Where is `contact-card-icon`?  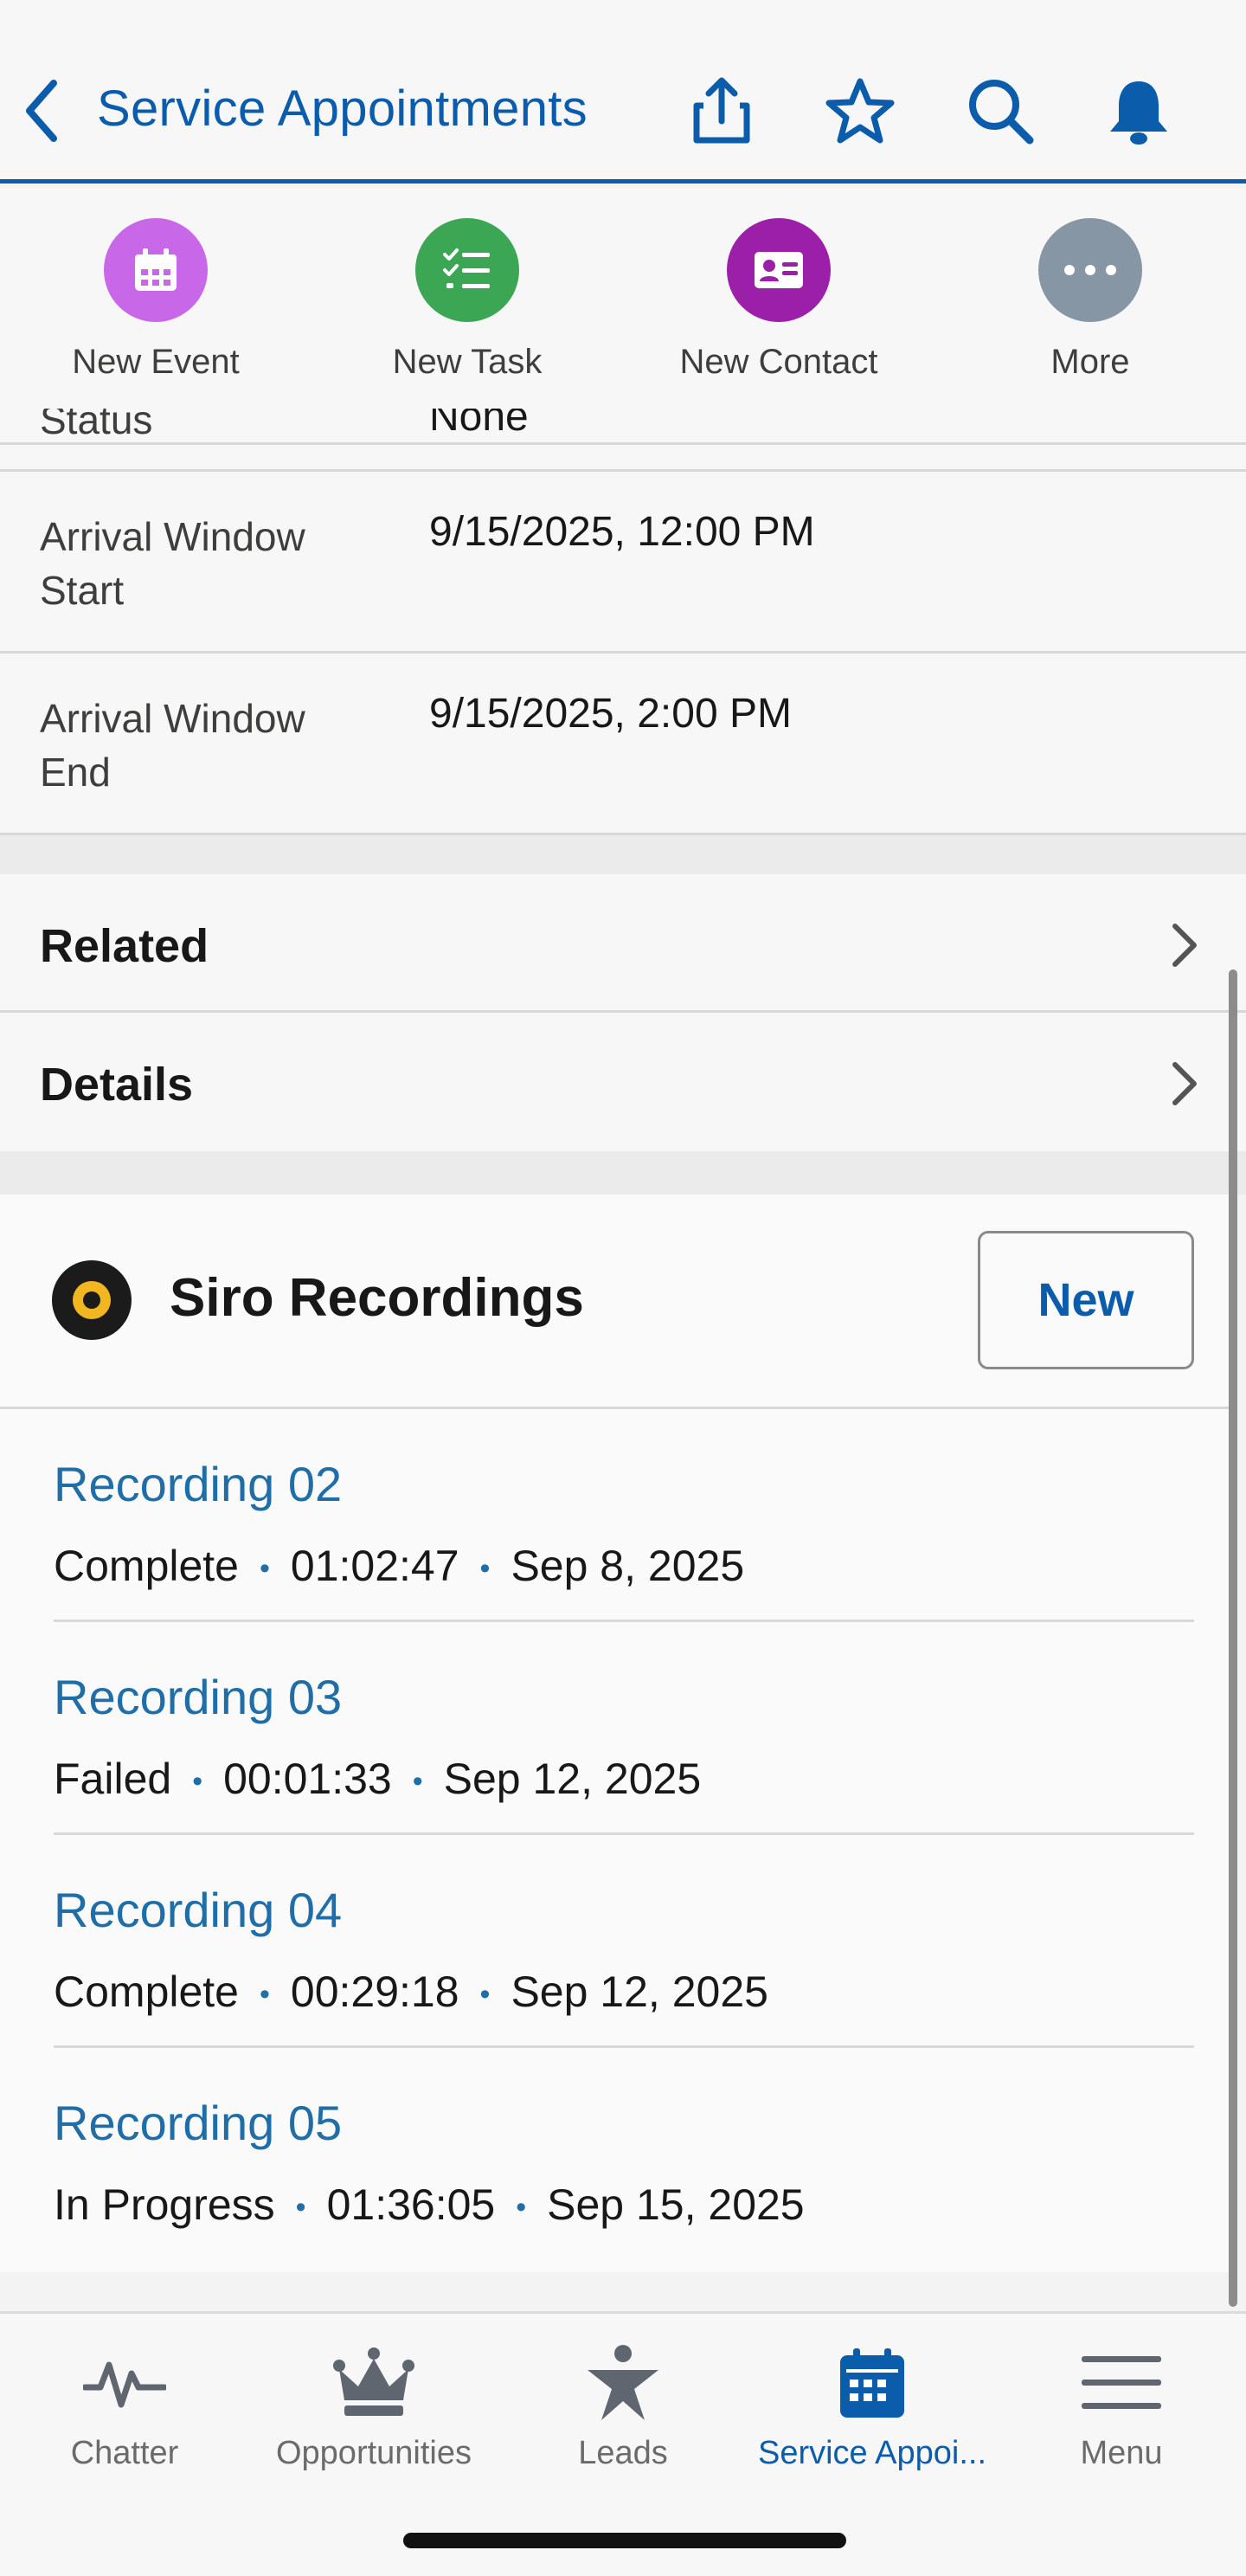
contact-card-icon is located at coordinates (779, 270).